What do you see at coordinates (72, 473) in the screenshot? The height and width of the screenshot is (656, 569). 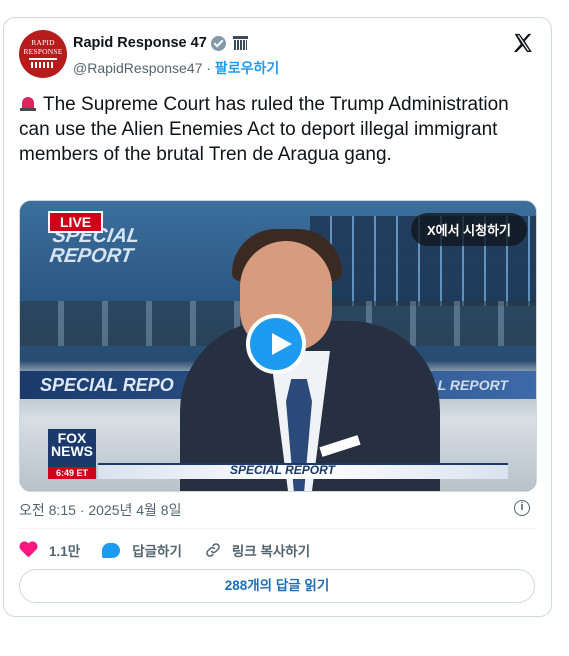 I see `broadcast-time: 6:49 ET` at bounding box center [72, 473].